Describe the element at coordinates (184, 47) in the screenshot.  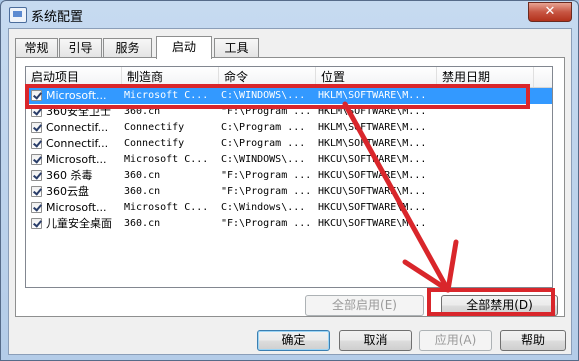
I see `tab-startup: 启动` at that location.